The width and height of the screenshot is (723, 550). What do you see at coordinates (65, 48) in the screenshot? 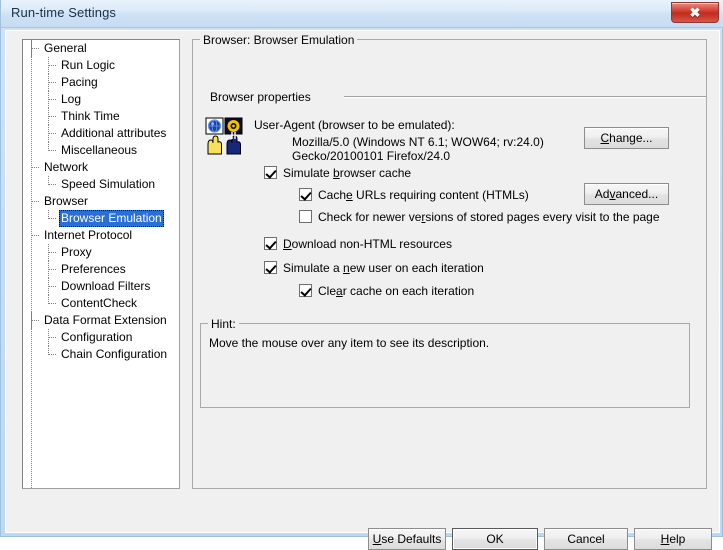
I see `tree-item-label: General` at bounding box center [65, 48].